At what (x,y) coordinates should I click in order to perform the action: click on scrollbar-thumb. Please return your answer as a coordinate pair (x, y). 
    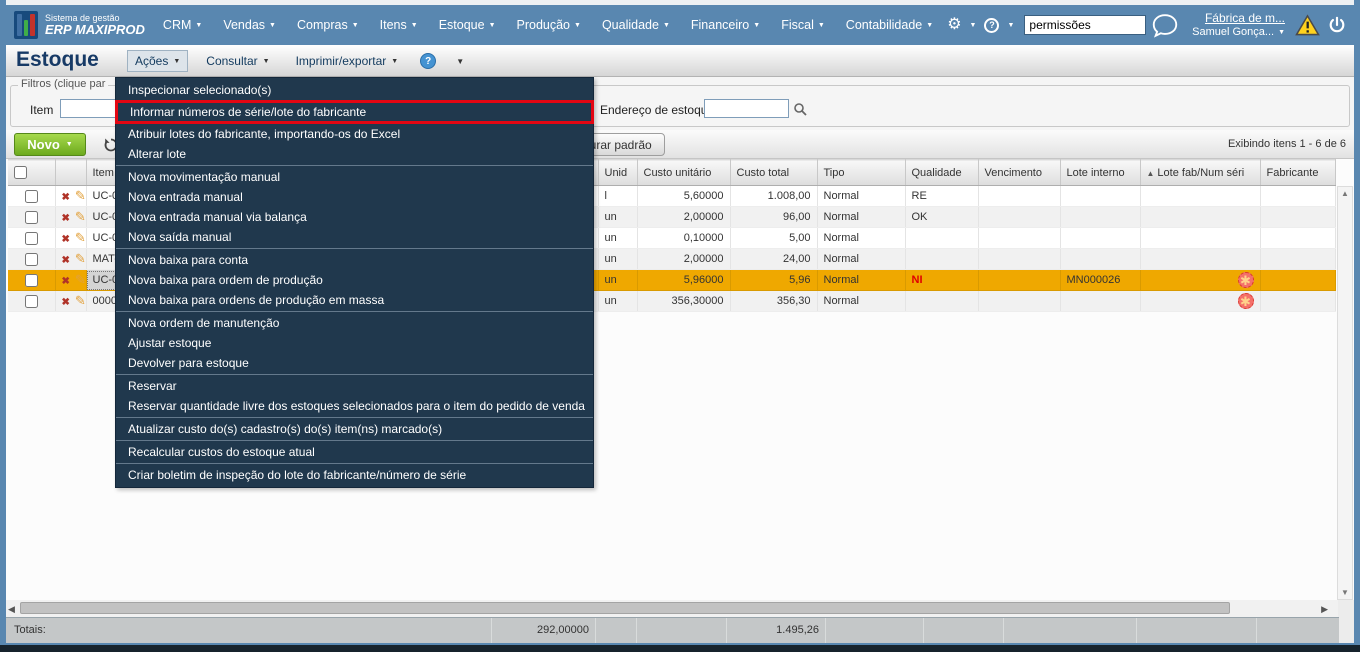
    Looking at the image, I should click on (625, 608).